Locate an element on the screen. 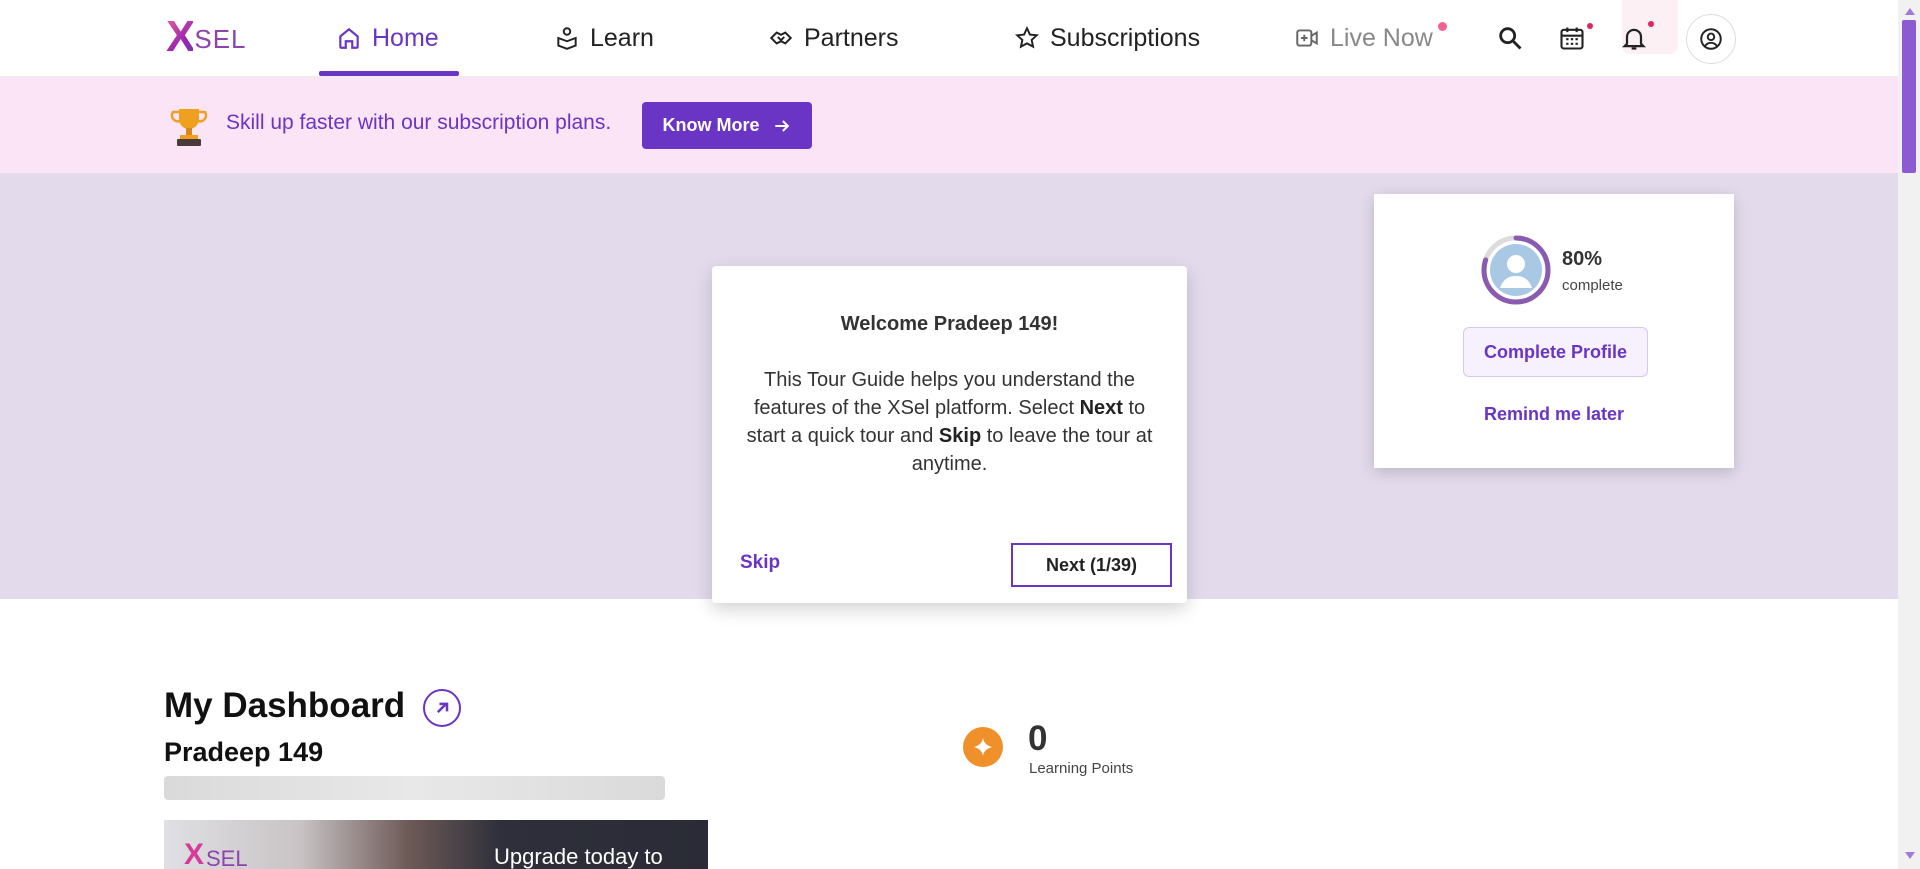 Image resolution: width=1920 pixels, height=869 pixels. scroll-up-arrow-icon is located at coordinates (1910, 11).